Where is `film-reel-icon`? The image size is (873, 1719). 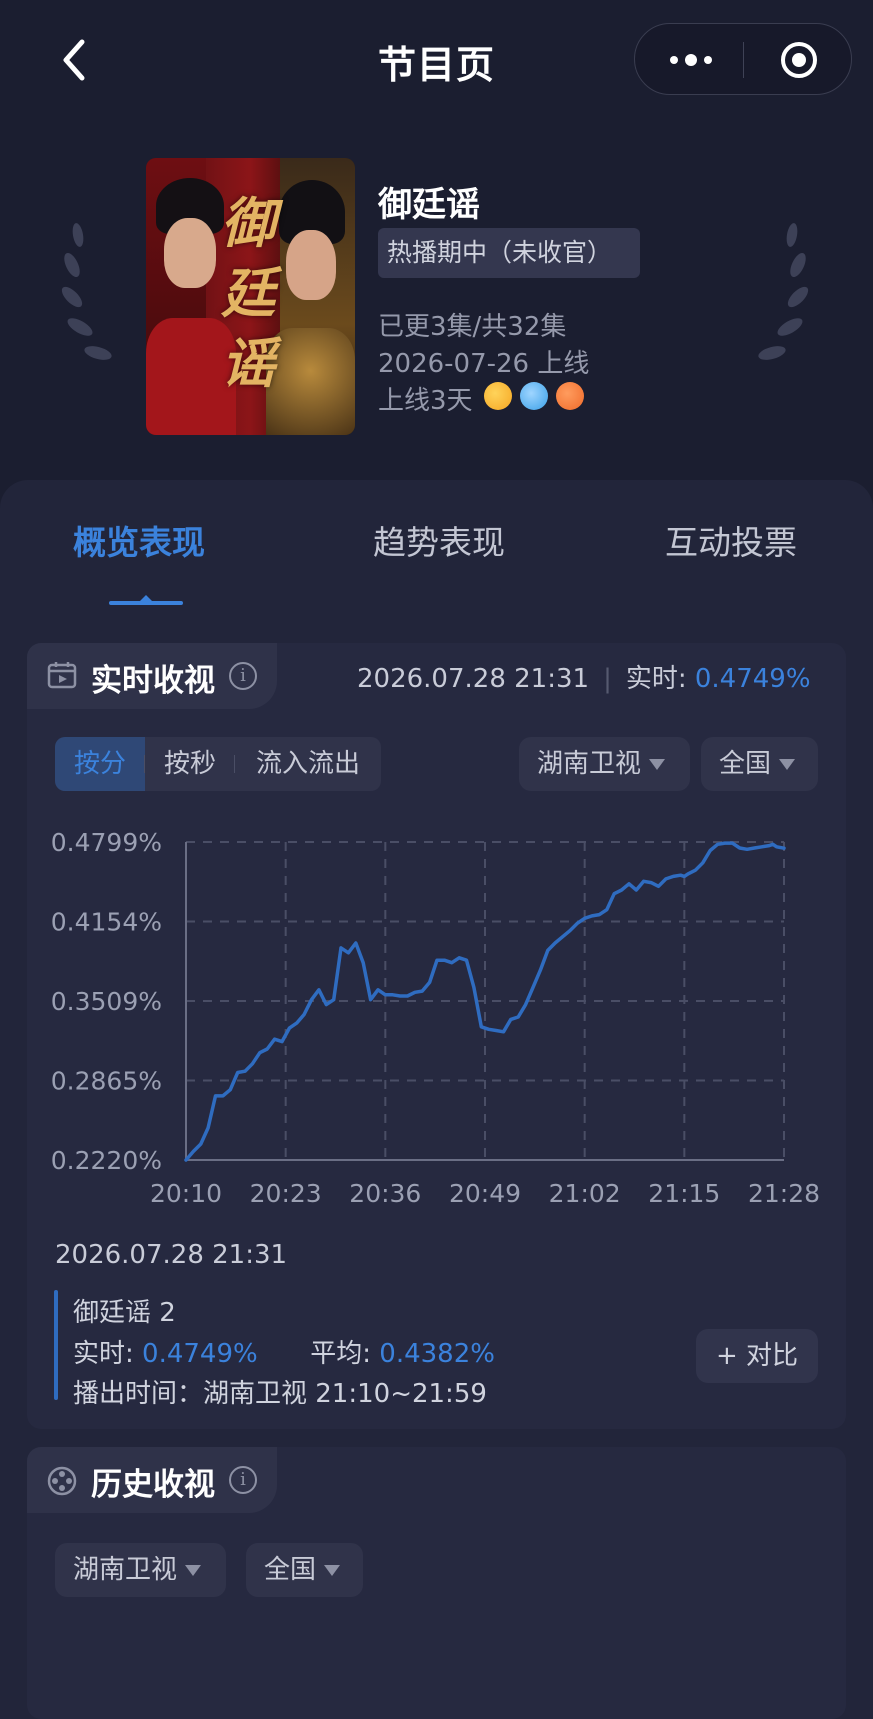 film-reel-icon is located at coordinates (62, 1481).